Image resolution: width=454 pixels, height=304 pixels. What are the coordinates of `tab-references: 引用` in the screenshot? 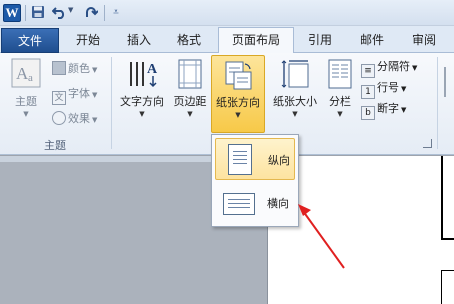 It's located at (320, 41).